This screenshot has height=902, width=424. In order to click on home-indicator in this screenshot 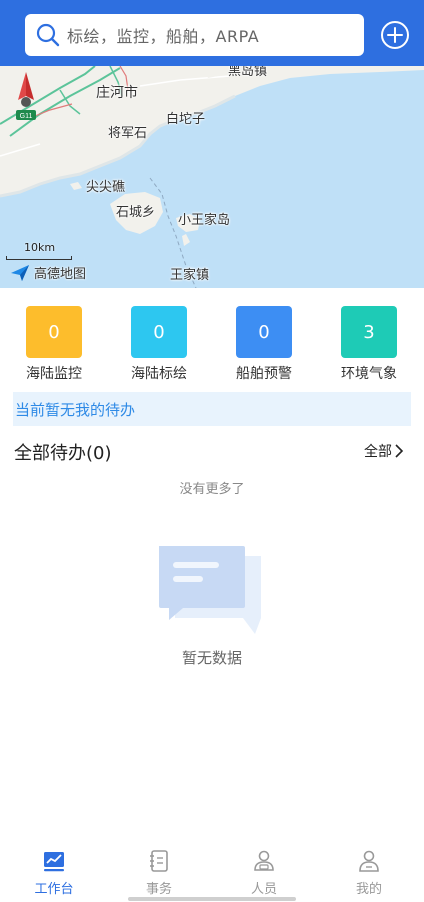, I will do `click(212, 899)`.